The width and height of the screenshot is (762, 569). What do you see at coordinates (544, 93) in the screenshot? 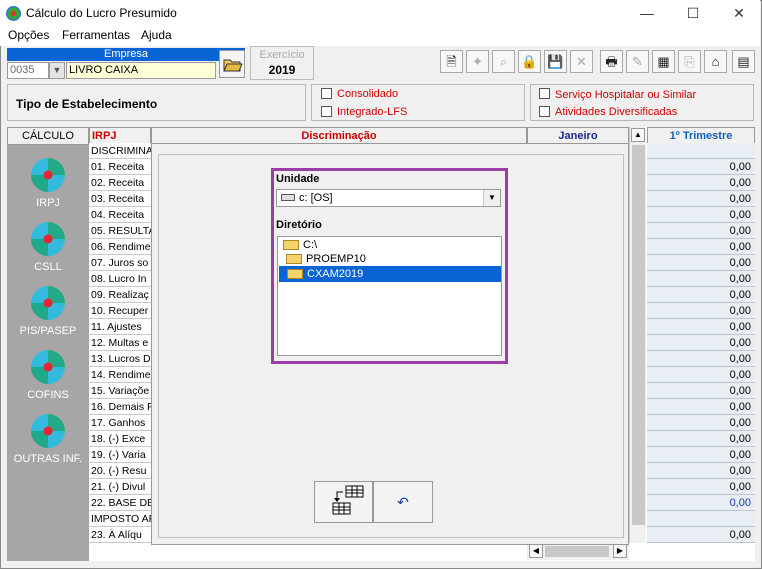
I see `servico-hospitalar-checkbox` at bounding box center [544, 93].